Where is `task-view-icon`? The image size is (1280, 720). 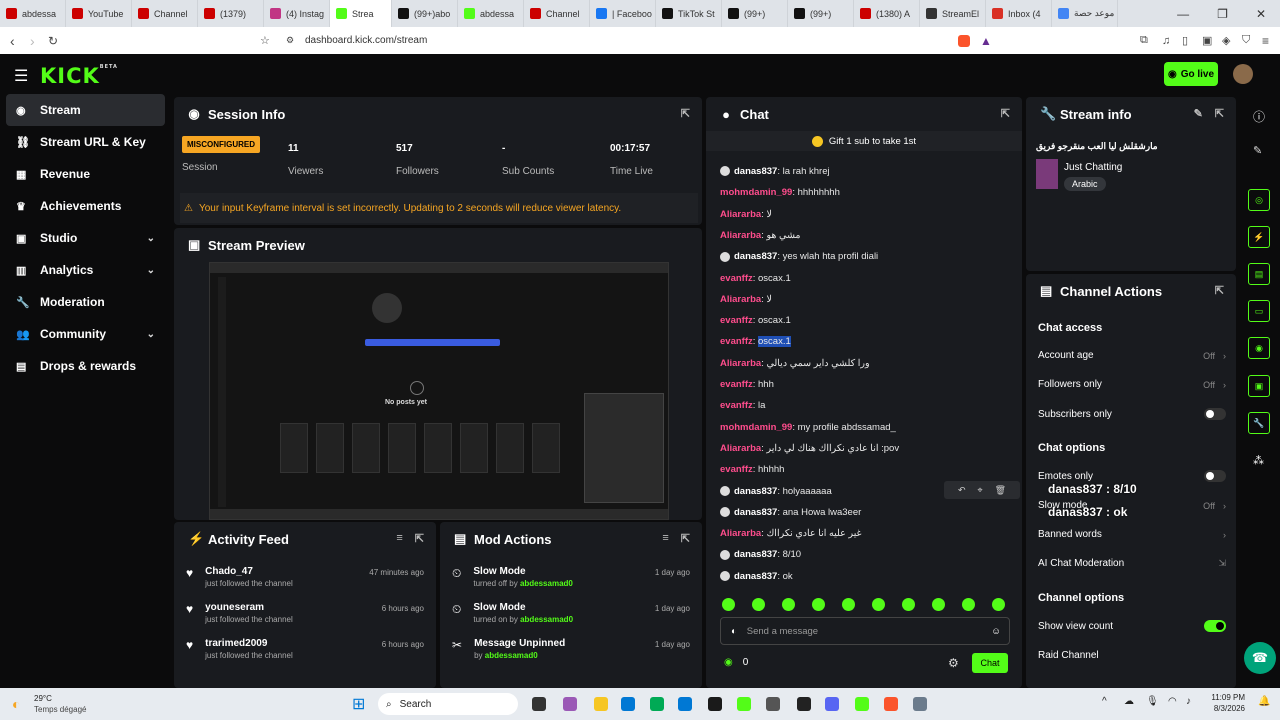 task-view-icon is located at coordinates (539, 704).